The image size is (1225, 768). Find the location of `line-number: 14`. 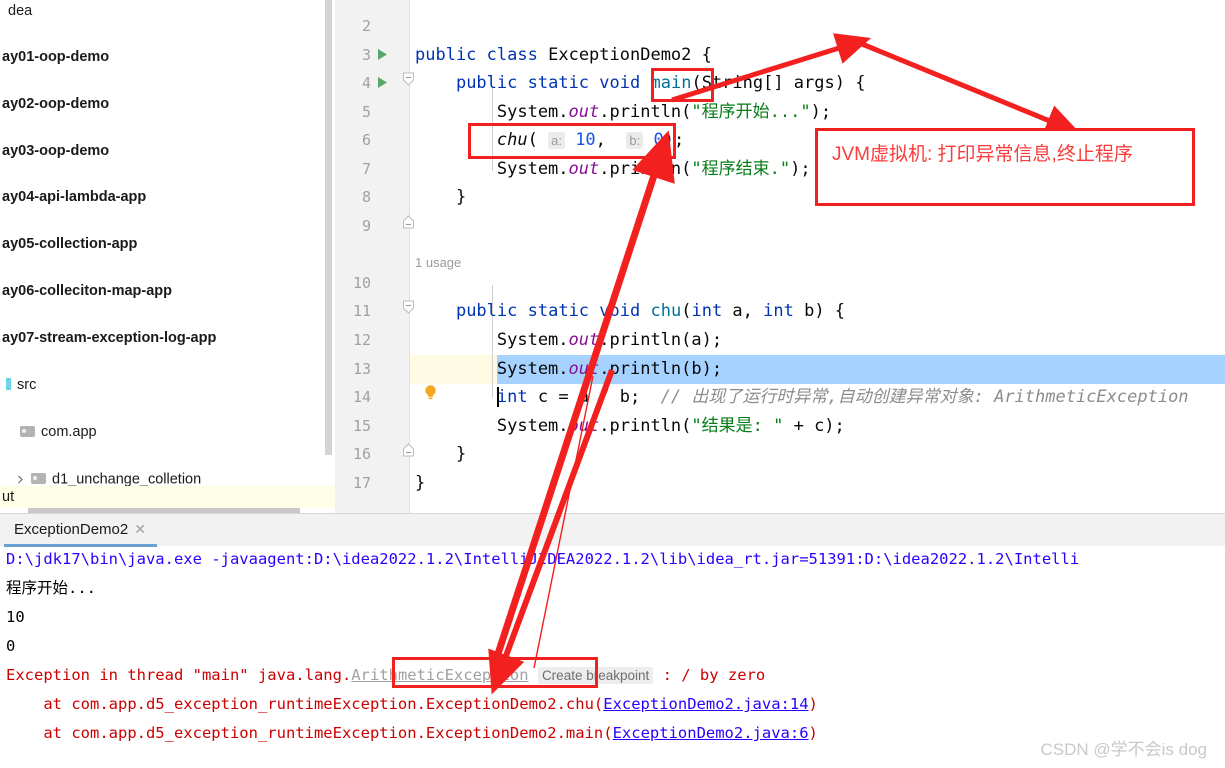

line-number: 14 is located at coordinates (361, 397).